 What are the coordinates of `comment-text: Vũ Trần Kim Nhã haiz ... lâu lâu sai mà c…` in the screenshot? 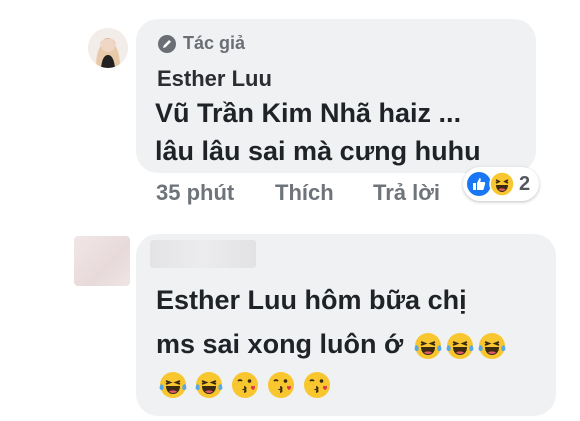 It's located at (340, 132).